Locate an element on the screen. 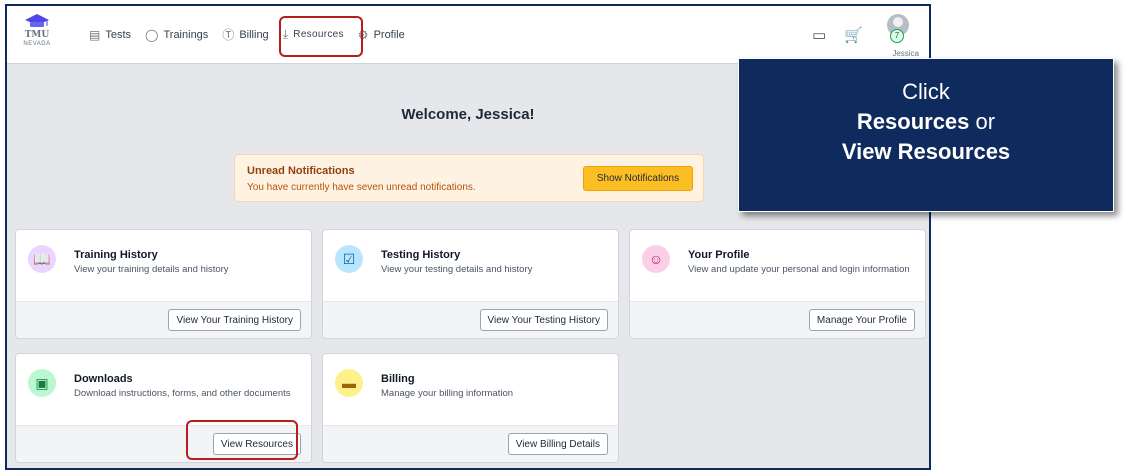 The image size is (1146, 472). card-footer: View Your Testing History is located at coordinates (470, 319).